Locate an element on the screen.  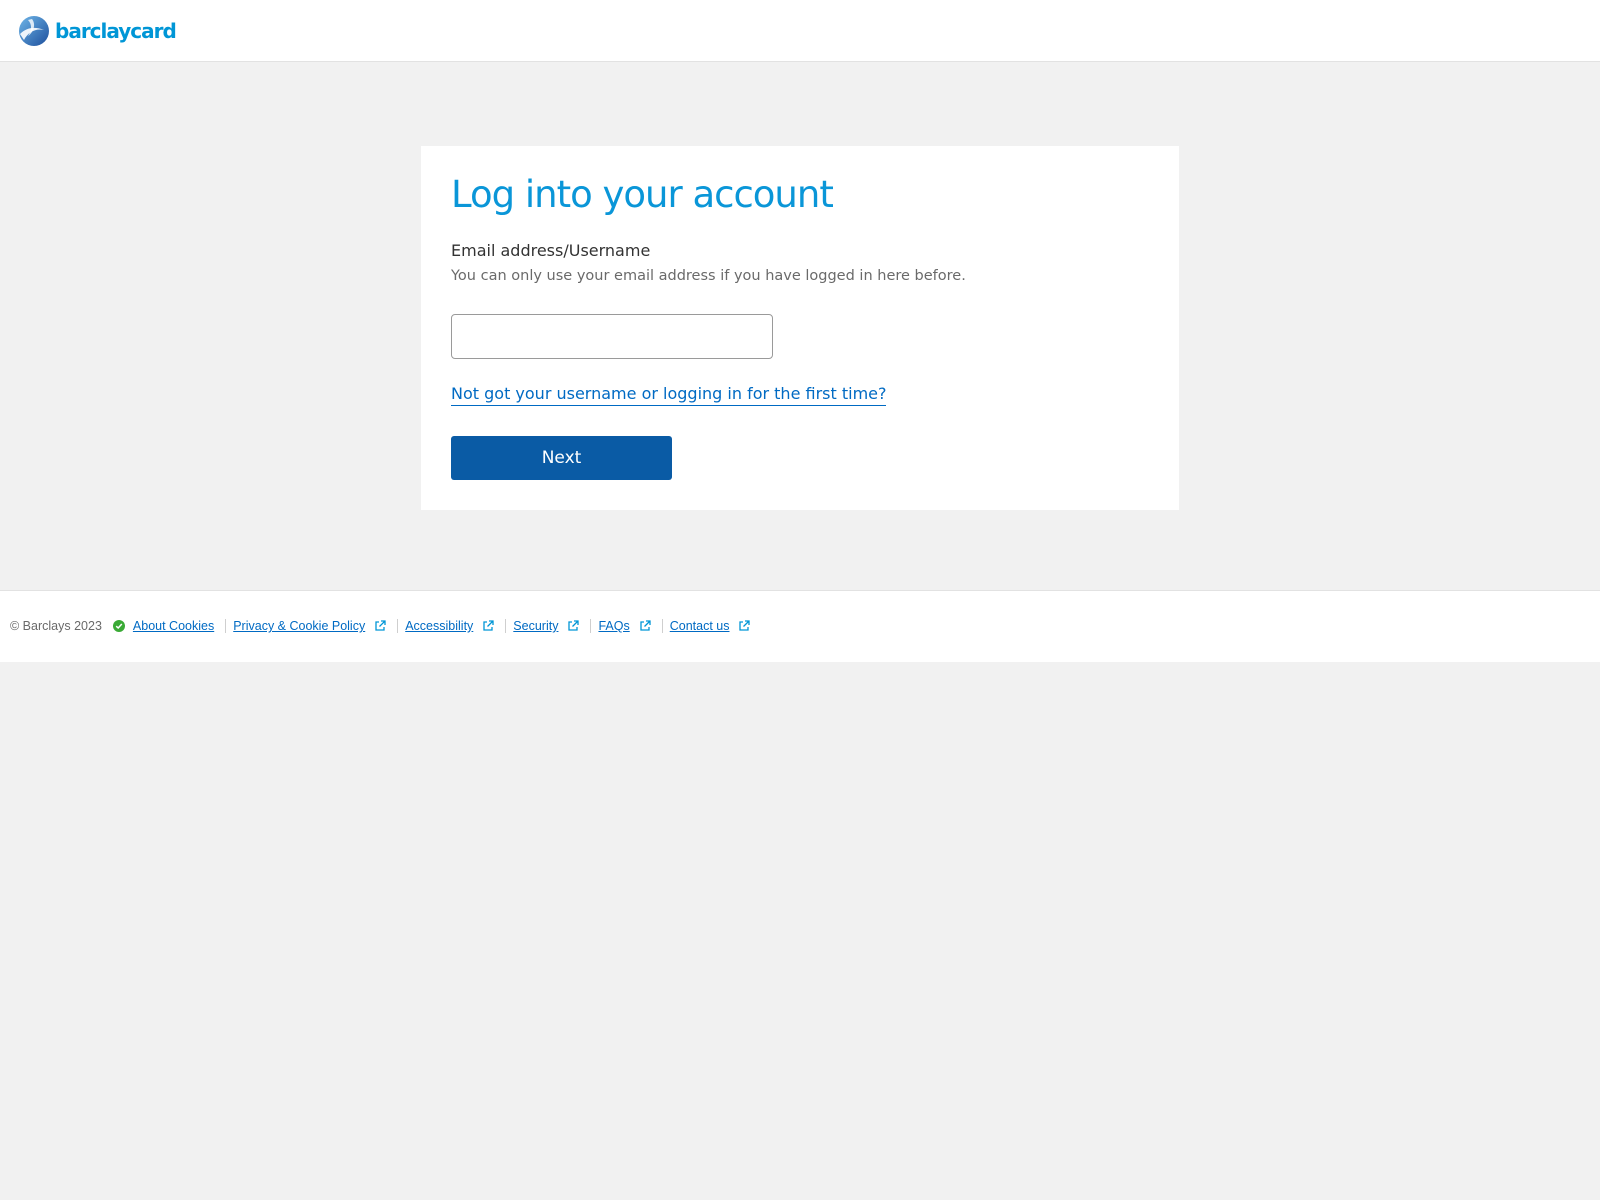
barclaycard-logo: barclaycard is located at coordinates (96, 31).